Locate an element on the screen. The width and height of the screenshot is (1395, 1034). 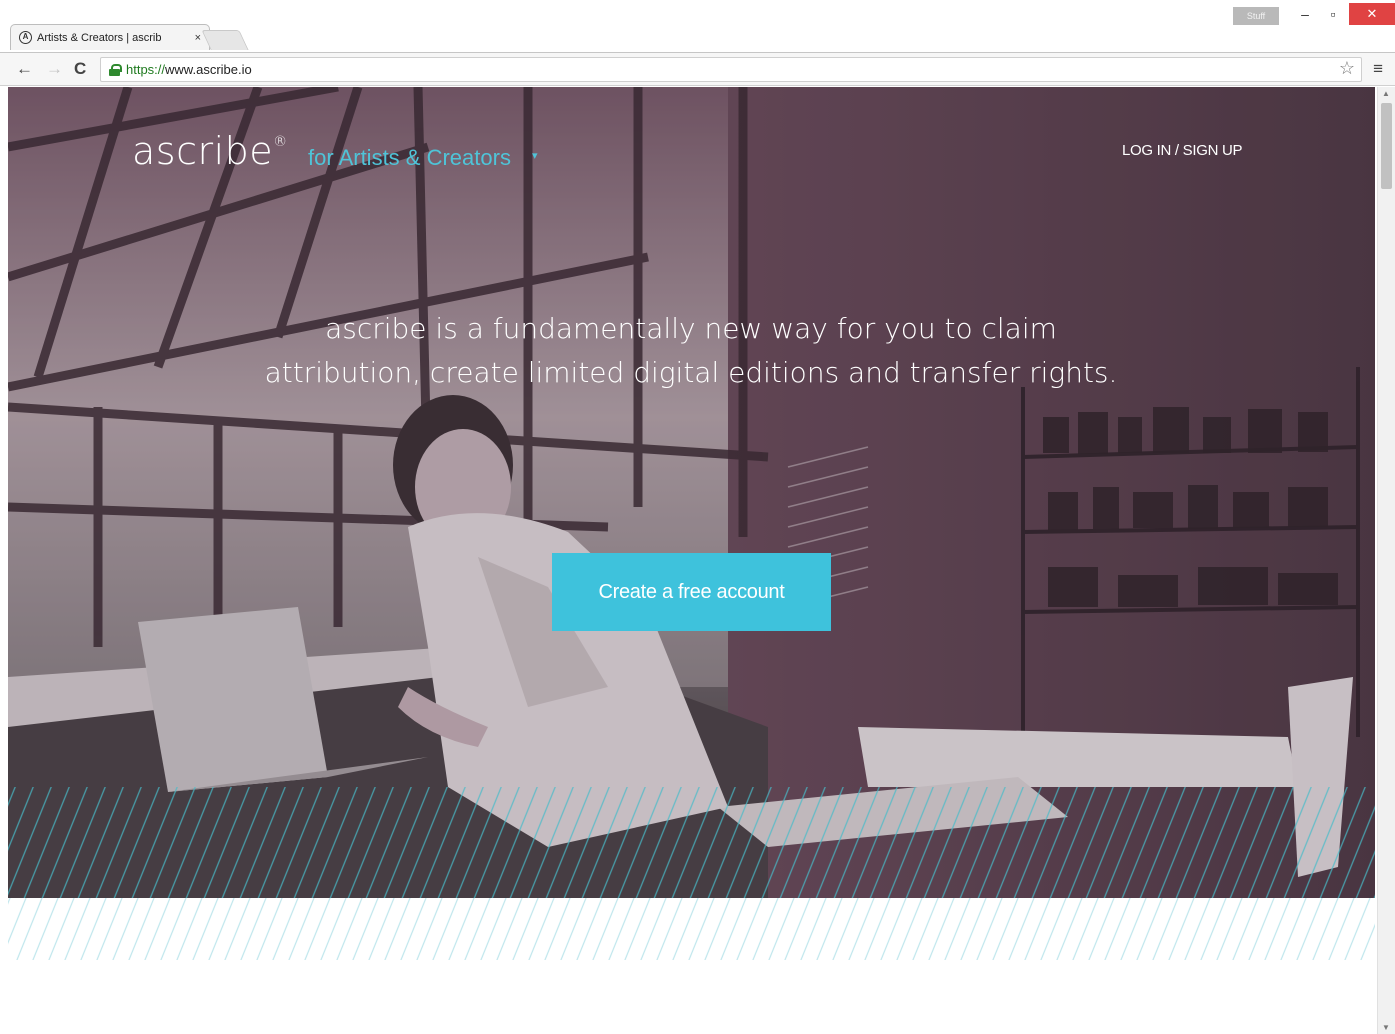
logo-text: ascribe is located at coordinates (203, 151).